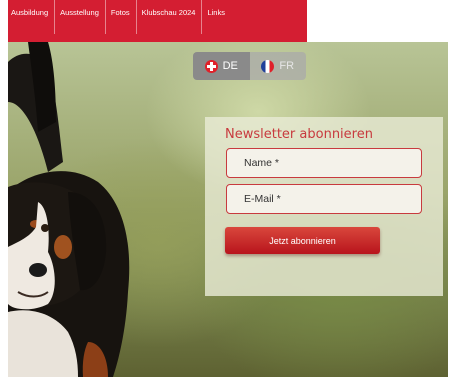  What do you see at coordinates (268, 66) in the screenshot?
I see `french-flag-icon` at bounding box center [268, 66].